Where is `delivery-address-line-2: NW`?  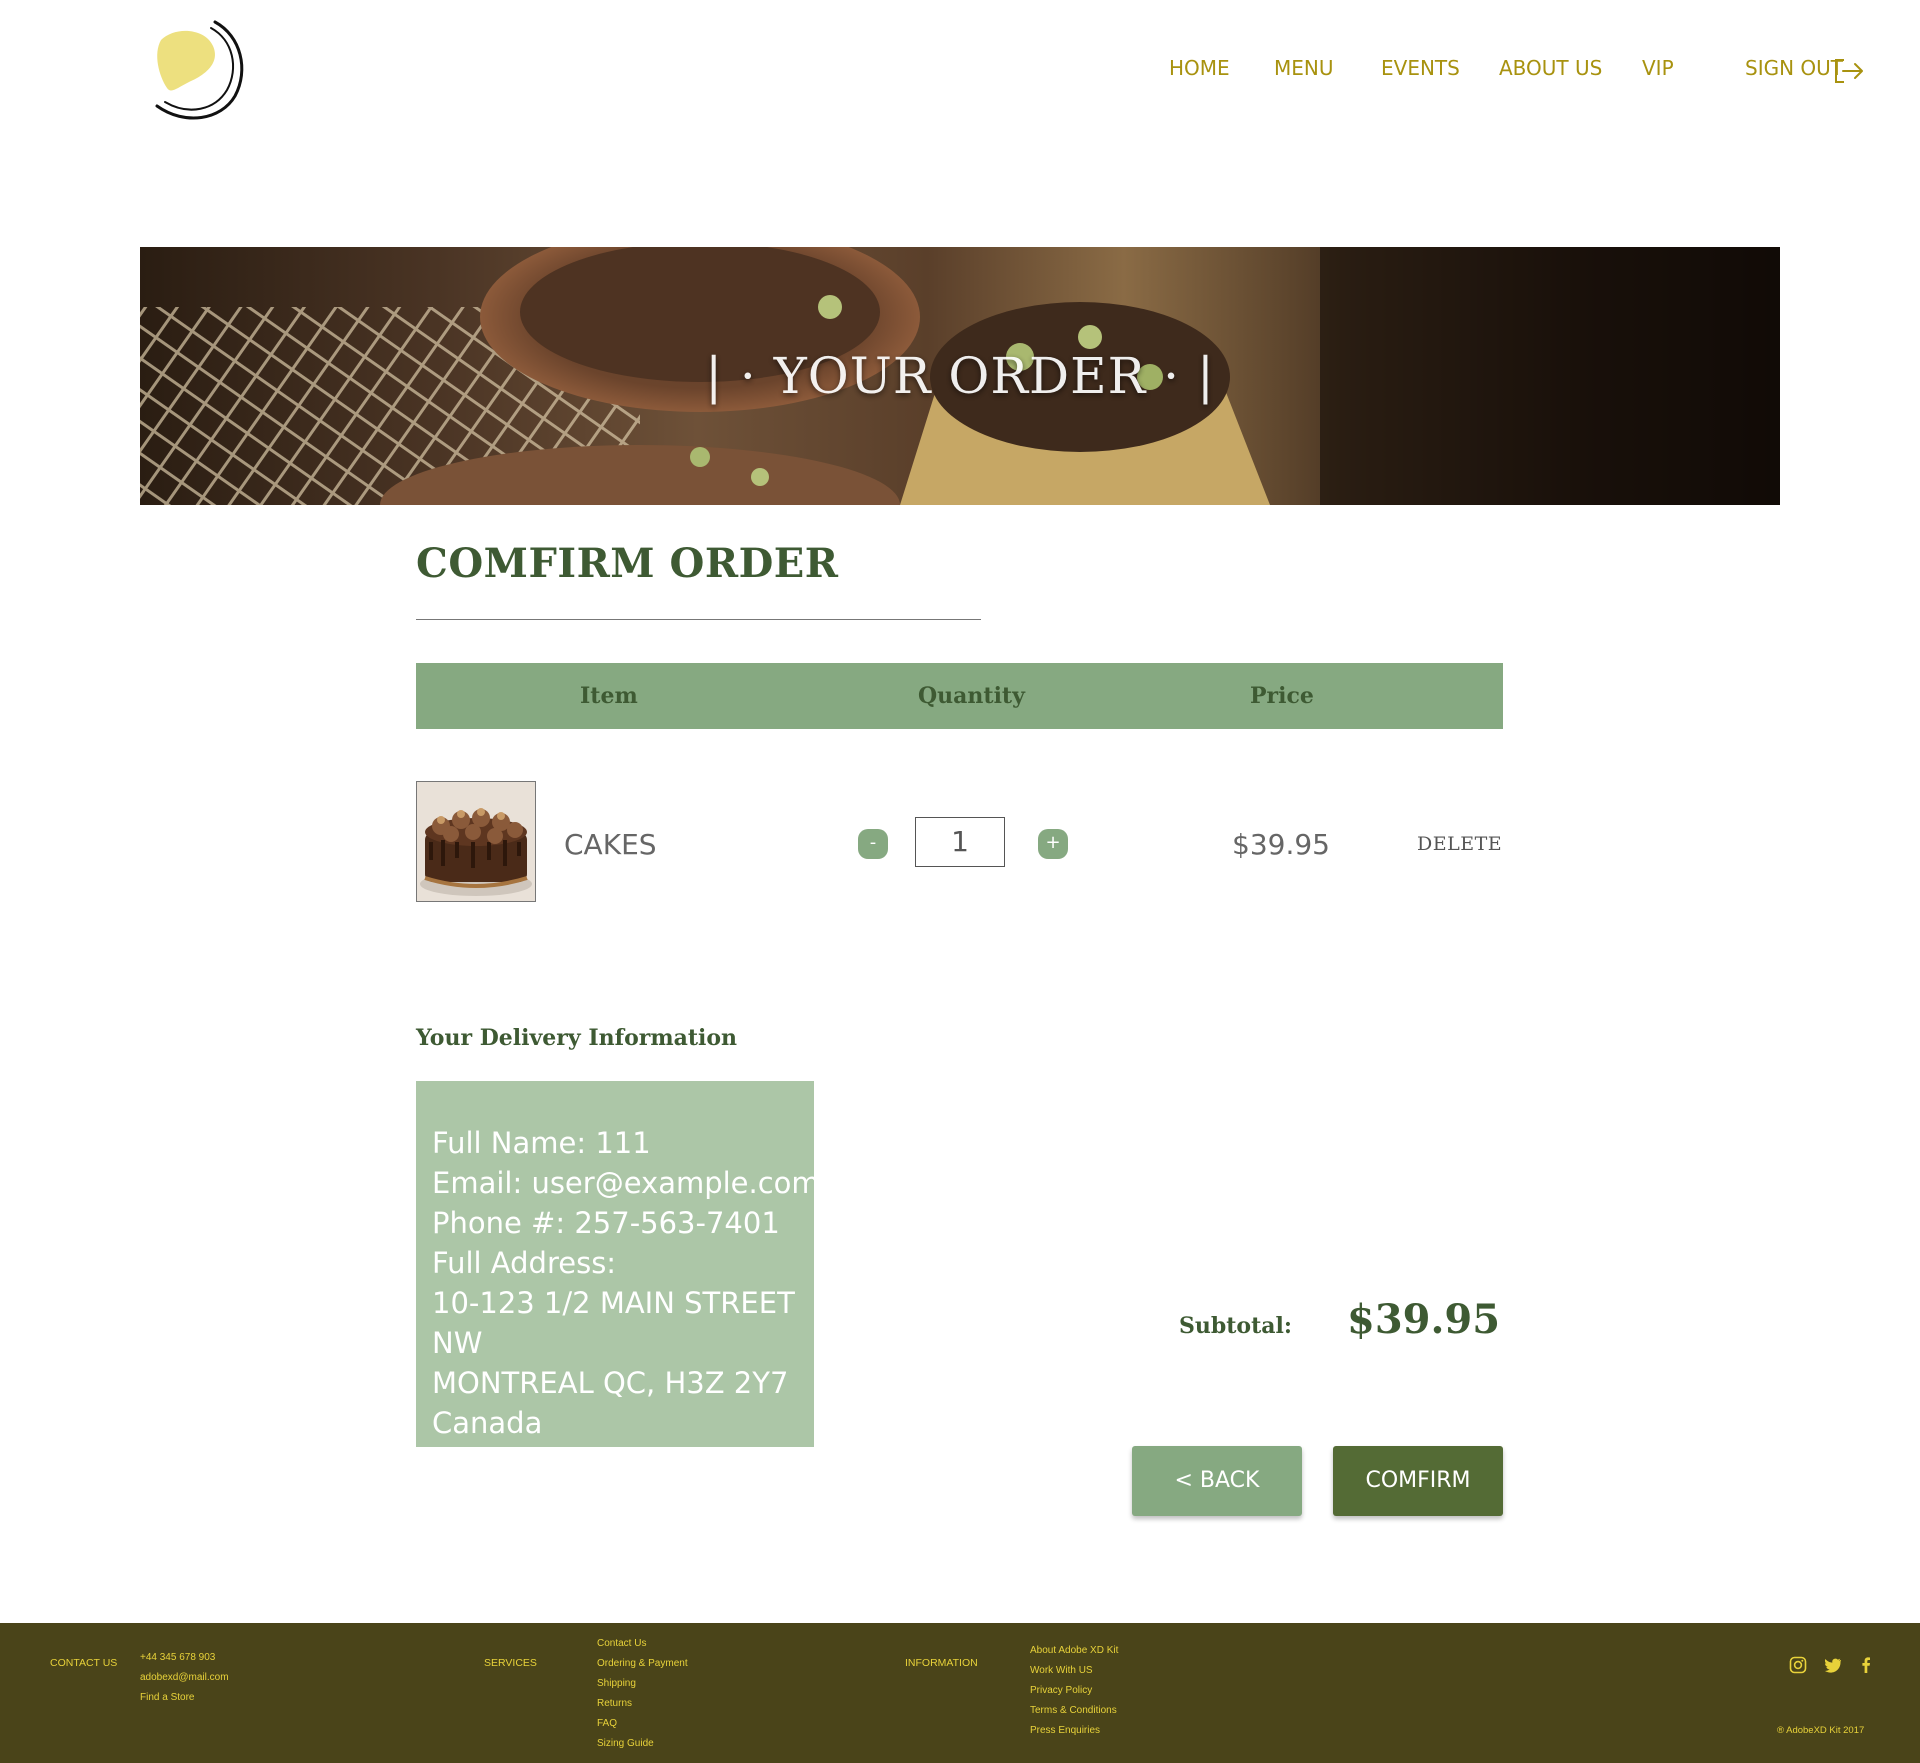 delivery-address-line-2: NW is located at coordinates (457, 1343).